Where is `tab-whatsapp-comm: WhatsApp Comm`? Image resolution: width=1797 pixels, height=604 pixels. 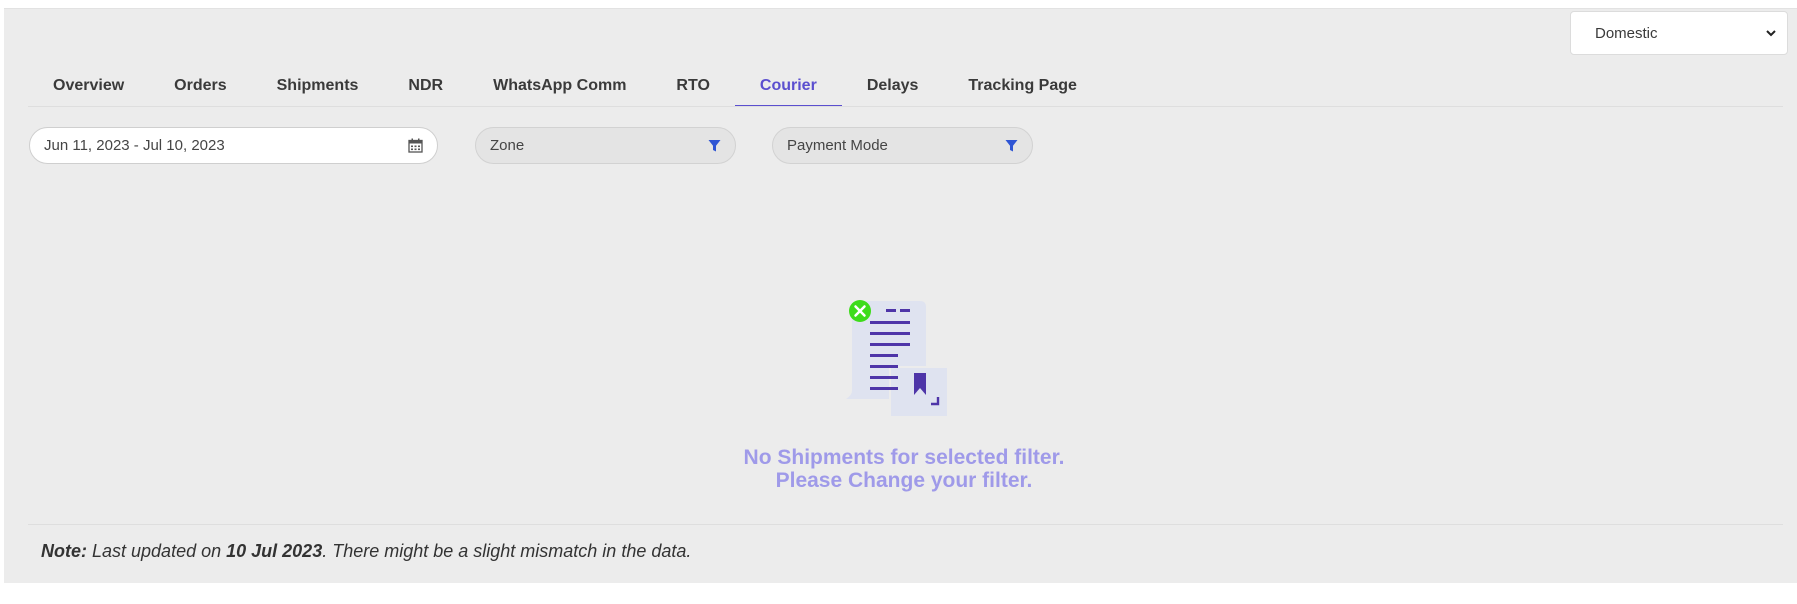 tab-whatsapp-comm: WhatsApp Comm is located at coordinates (559, 86).